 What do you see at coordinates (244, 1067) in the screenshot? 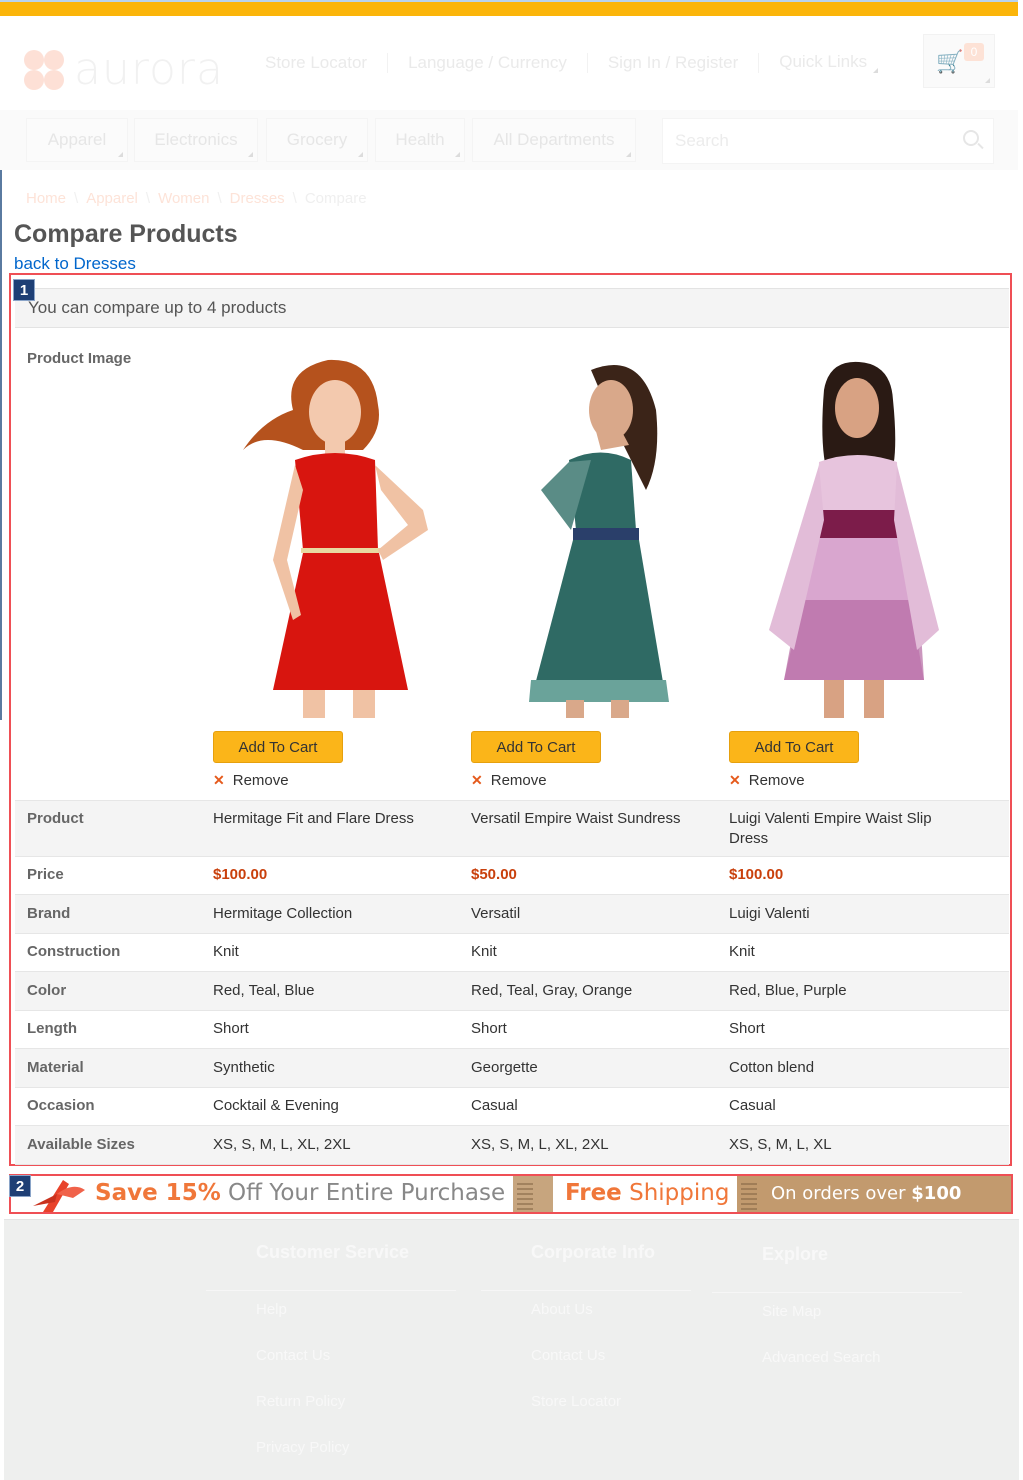
I see `table-cell: Synthetic` at bounding box center [244, 1067].